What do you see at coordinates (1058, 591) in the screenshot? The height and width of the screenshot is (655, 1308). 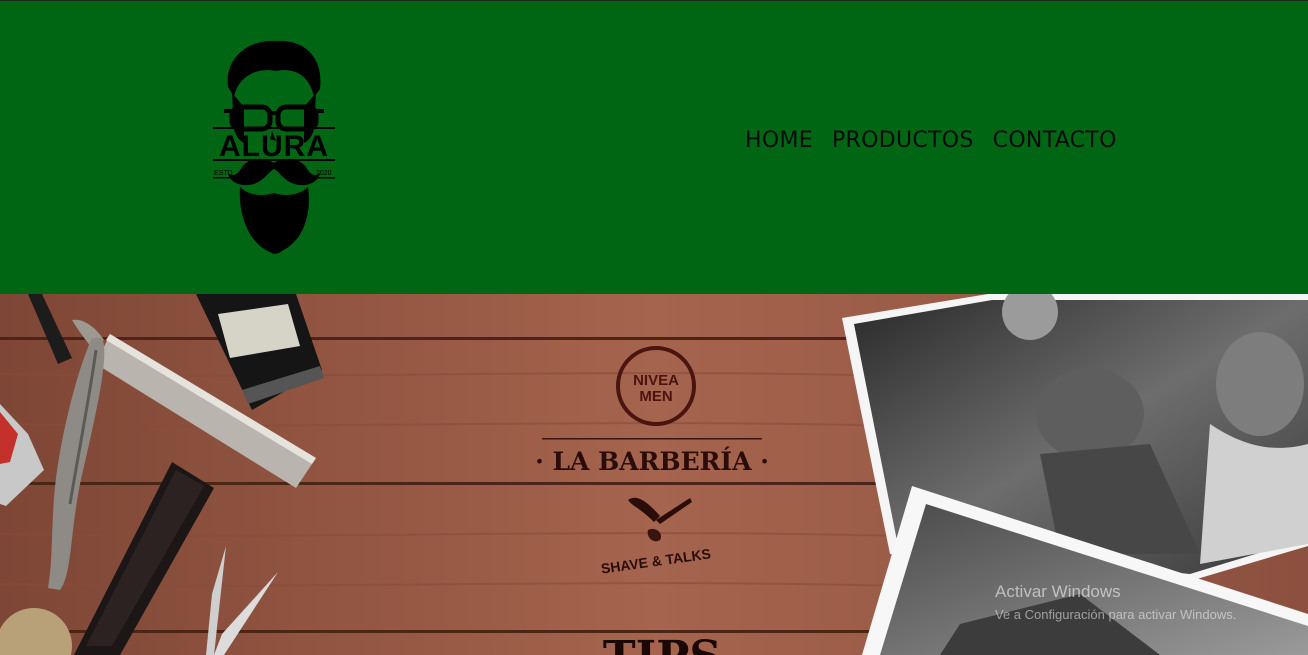 I see `windows-activation-title: Activar Windows` at bounding box center [1058, 591].